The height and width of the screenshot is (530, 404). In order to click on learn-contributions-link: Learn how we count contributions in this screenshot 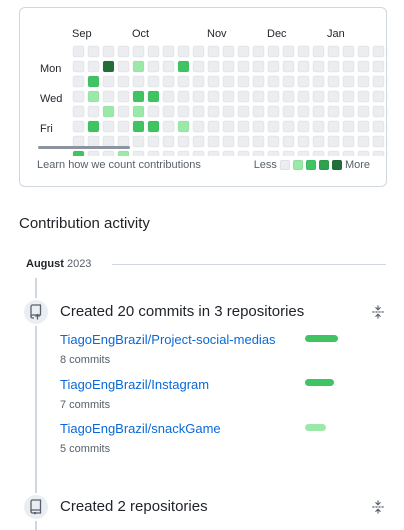, I will do `click(119, 165)`.